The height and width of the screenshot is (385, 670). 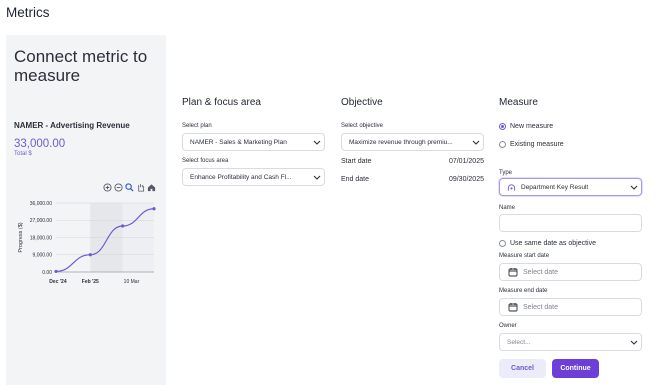 What do you see at coordinates (570, 307) in the screenshot?
I see `measure-end-date-input: Select date` at bounding box center [570, 307].